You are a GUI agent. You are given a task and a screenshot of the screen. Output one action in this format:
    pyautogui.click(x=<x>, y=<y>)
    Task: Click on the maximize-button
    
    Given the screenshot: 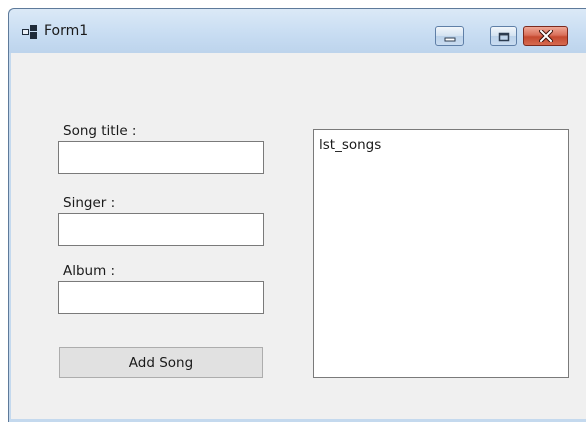 What is the action you would take?
    pyautogui.click(x=503, y=36)
    